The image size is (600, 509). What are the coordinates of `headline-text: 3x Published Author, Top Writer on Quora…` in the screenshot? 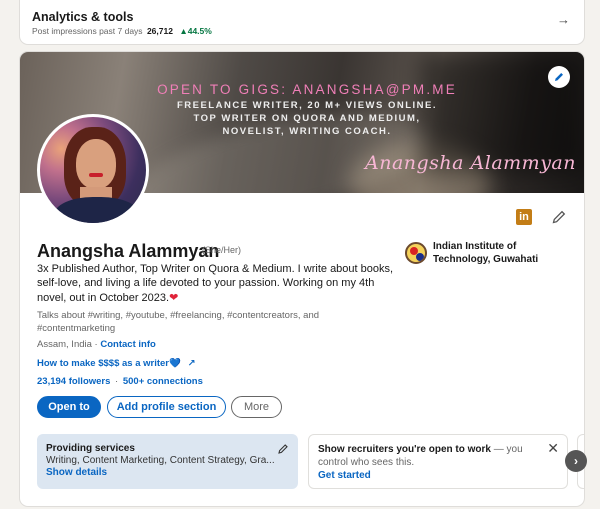 It's located at (215, 283).